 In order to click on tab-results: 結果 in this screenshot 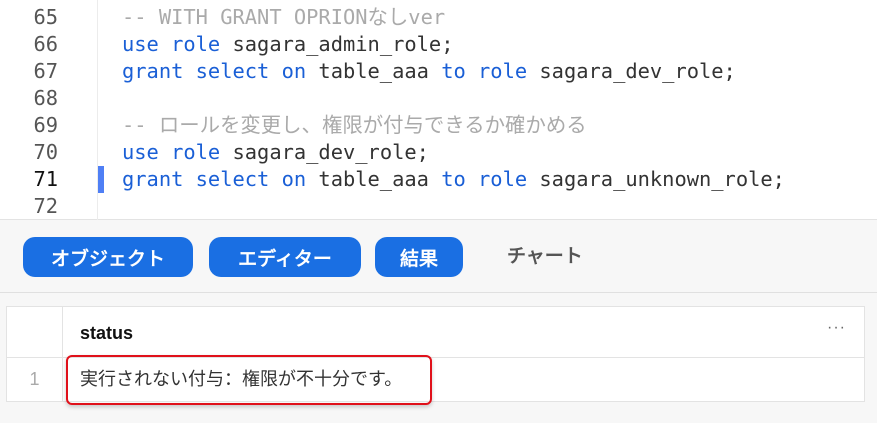, I will do `click(419, 257)`.